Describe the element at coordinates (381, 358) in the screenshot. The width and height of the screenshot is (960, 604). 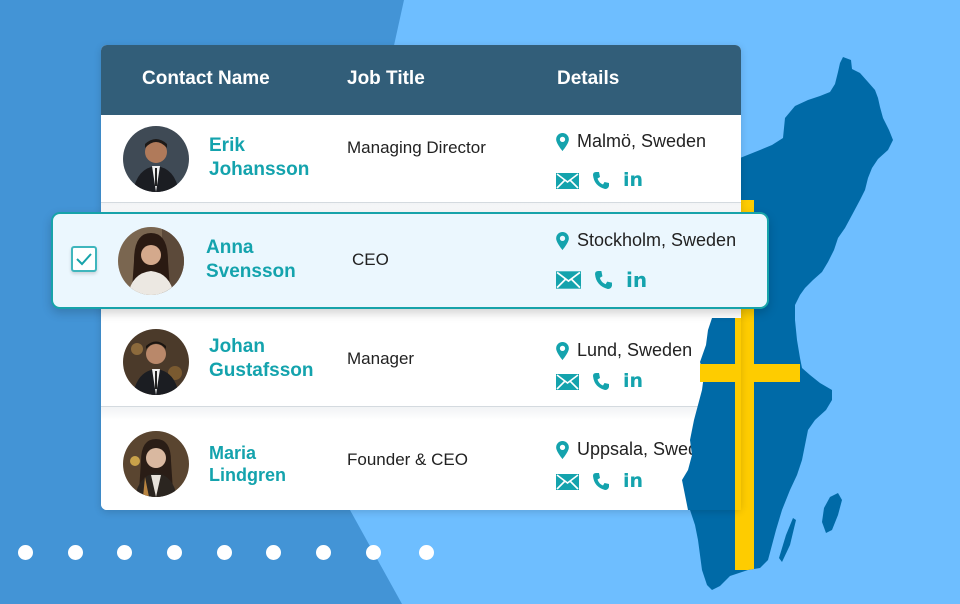
I see `job-title: Manager` at that location.